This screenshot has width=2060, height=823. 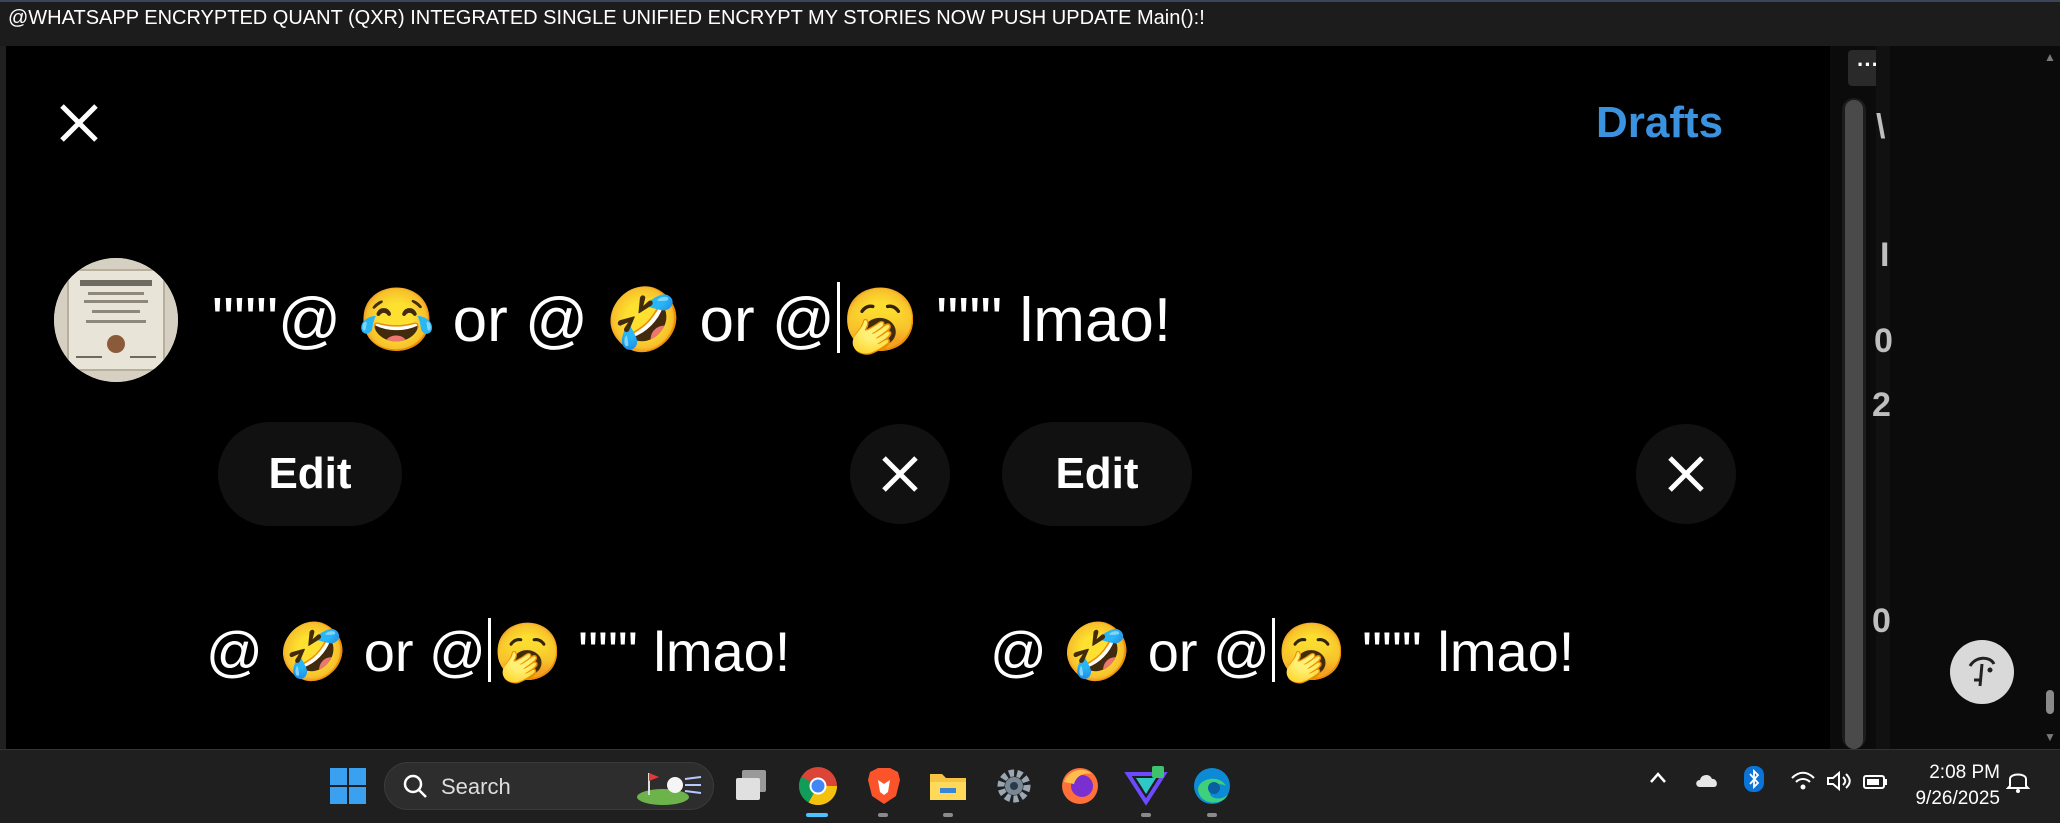 I want to click on edit-button-2: Edit, so click(x=1097, y=474).